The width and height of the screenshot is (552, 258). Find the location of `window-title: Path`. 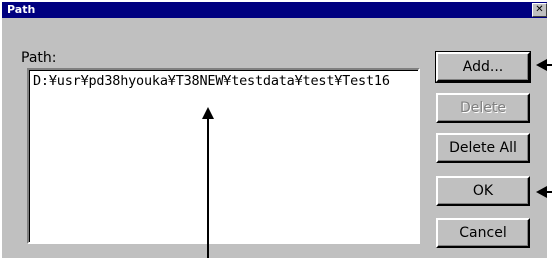

window-title: Path is located at coordinates (21, 9).